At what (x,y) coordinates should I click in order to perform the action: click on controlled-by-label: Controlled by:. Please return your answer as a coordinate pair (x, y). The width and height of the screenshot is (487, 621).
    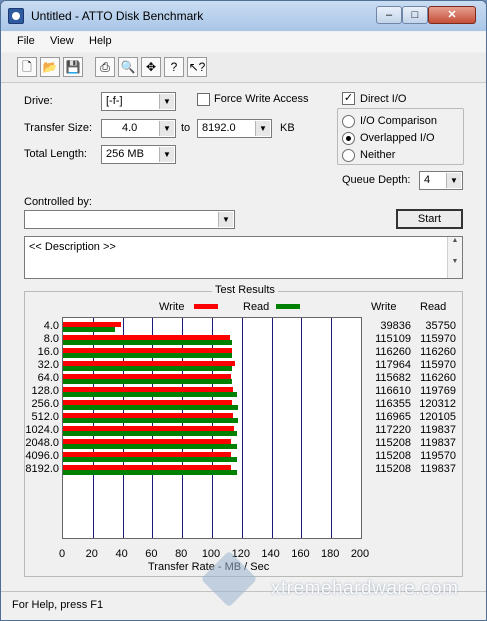
    Looking at the image, I should click on (58, 202).